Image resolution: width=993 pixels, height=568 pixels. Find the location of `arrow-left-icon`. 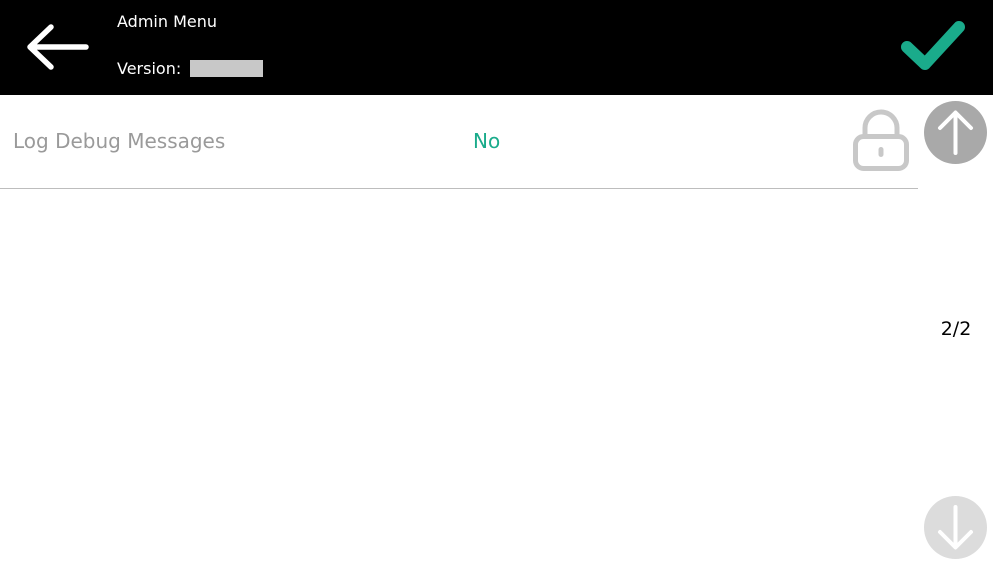

arrow-left-icon is located at coordinates (58, 47).